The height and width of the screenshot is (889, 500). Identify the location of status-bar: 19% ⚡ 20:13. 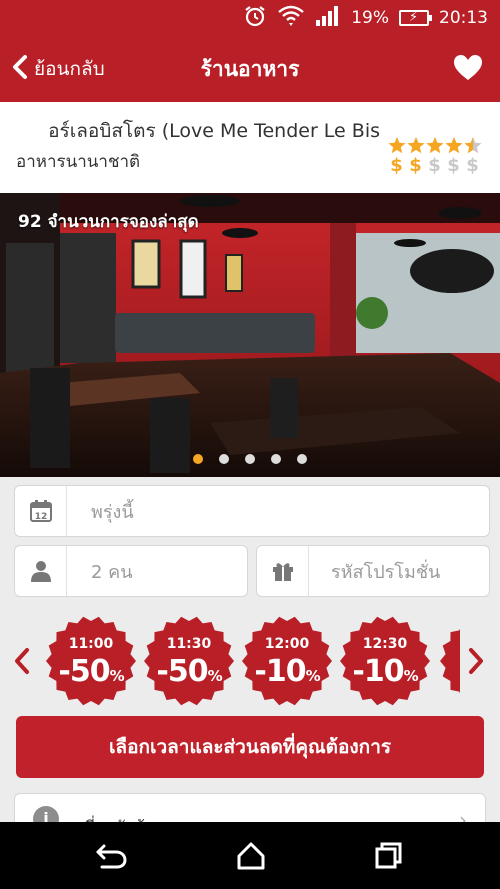
(250, 18).